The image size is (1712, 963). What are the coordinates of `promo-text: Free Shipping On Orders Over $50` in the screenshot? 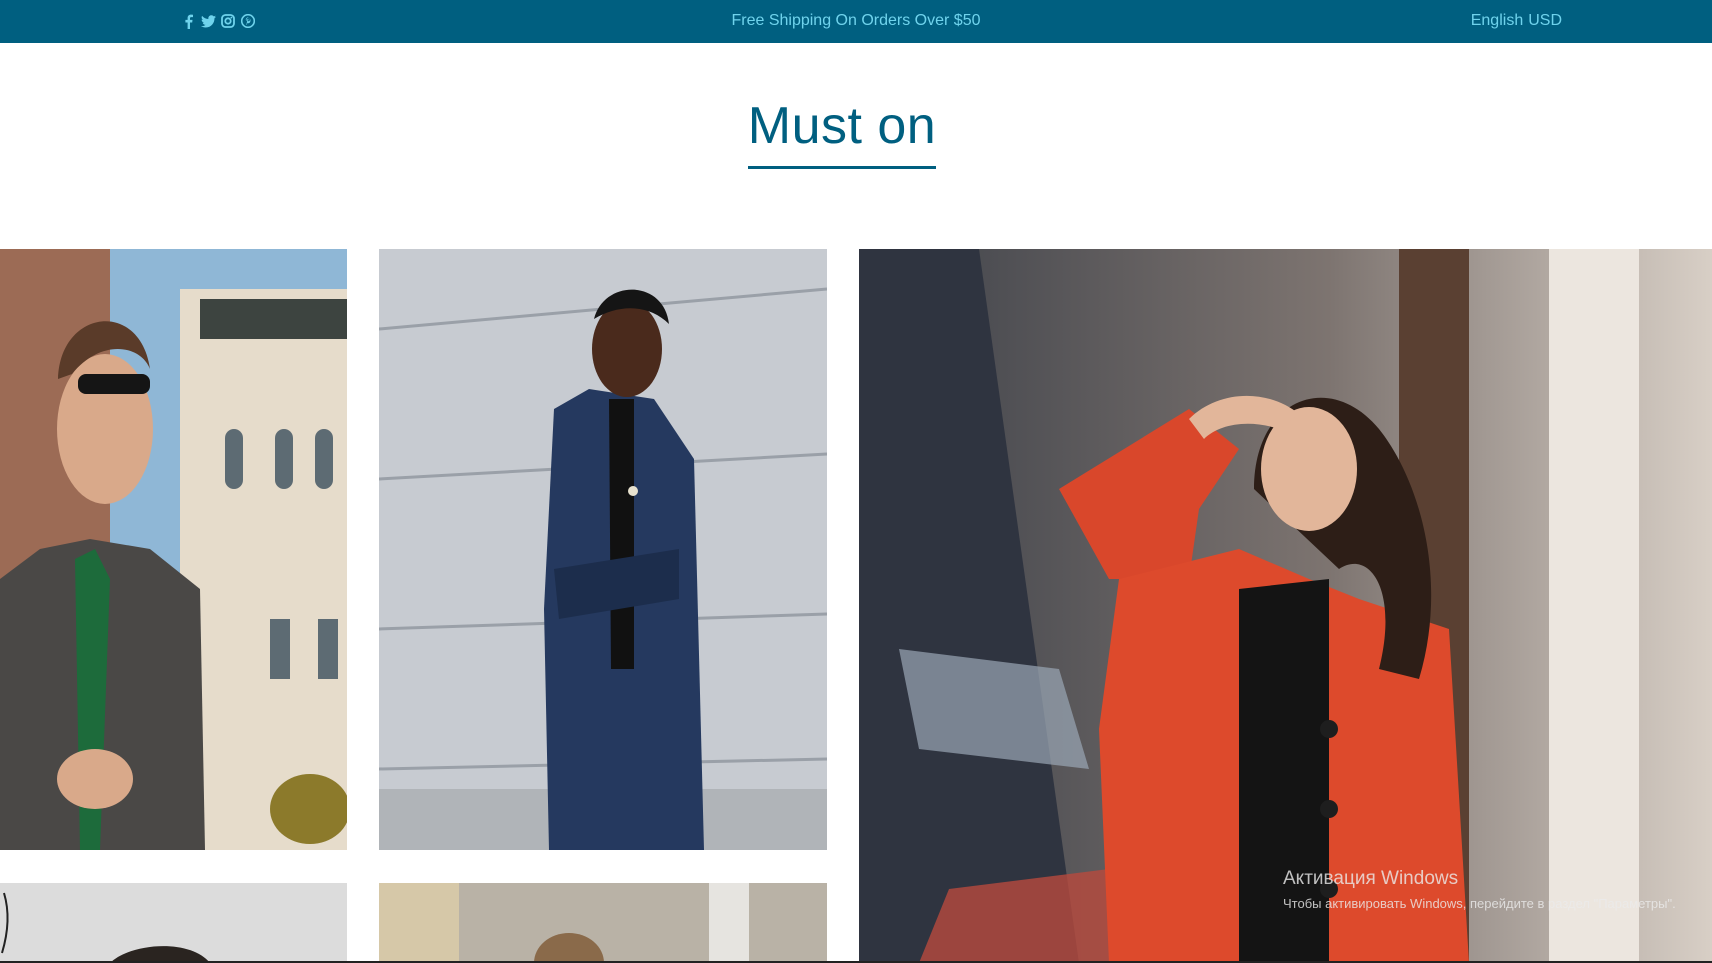 It's located at (856, 20).